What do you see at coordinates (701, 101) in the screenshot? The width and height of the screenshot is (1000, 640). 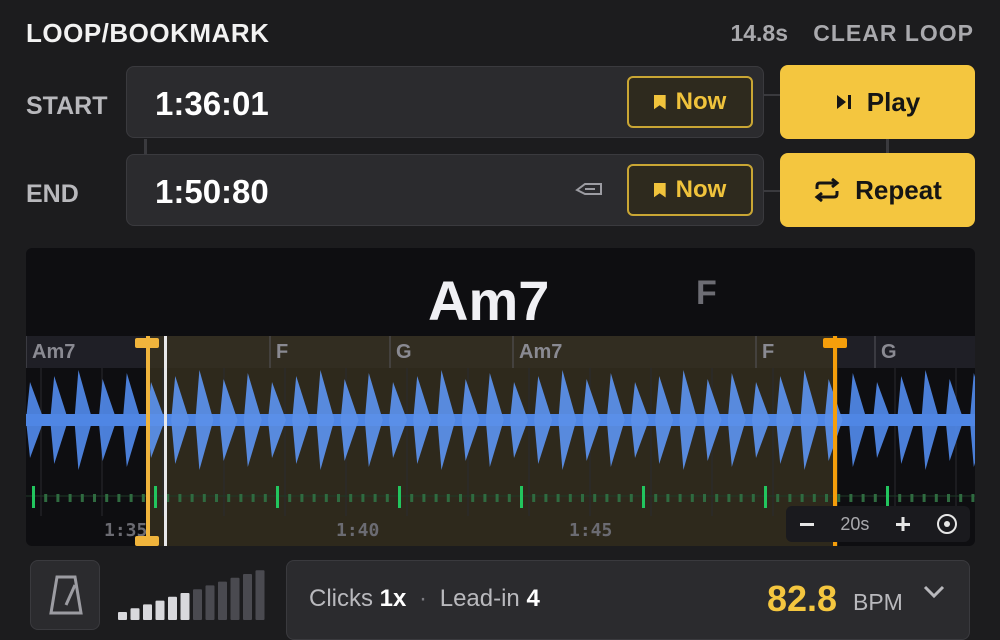 I see `start-now-label: Now` at bounding box center [701, 101].